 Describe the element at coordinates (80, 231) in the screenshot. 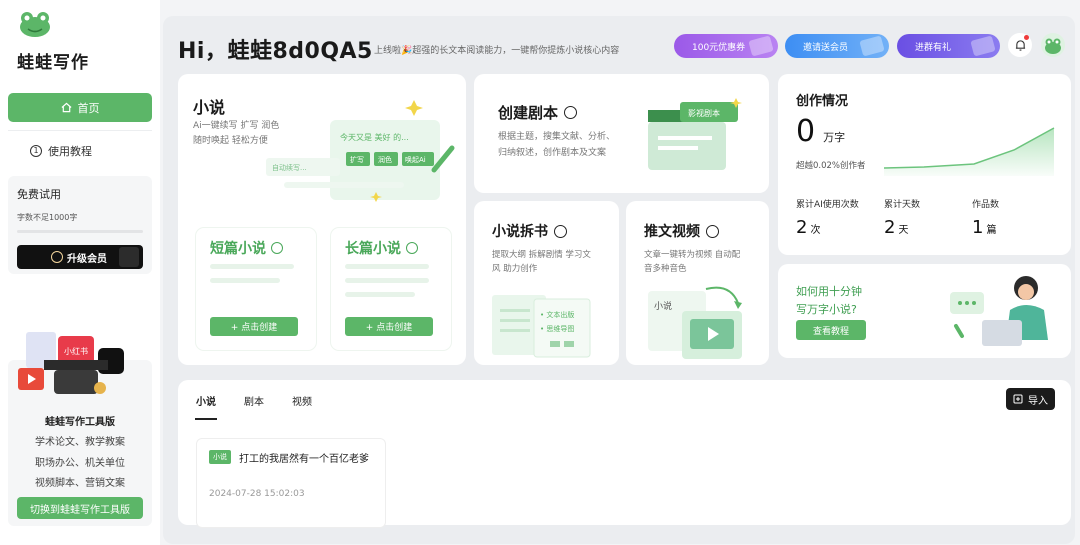

I see `trial-progress-bar` at that location.